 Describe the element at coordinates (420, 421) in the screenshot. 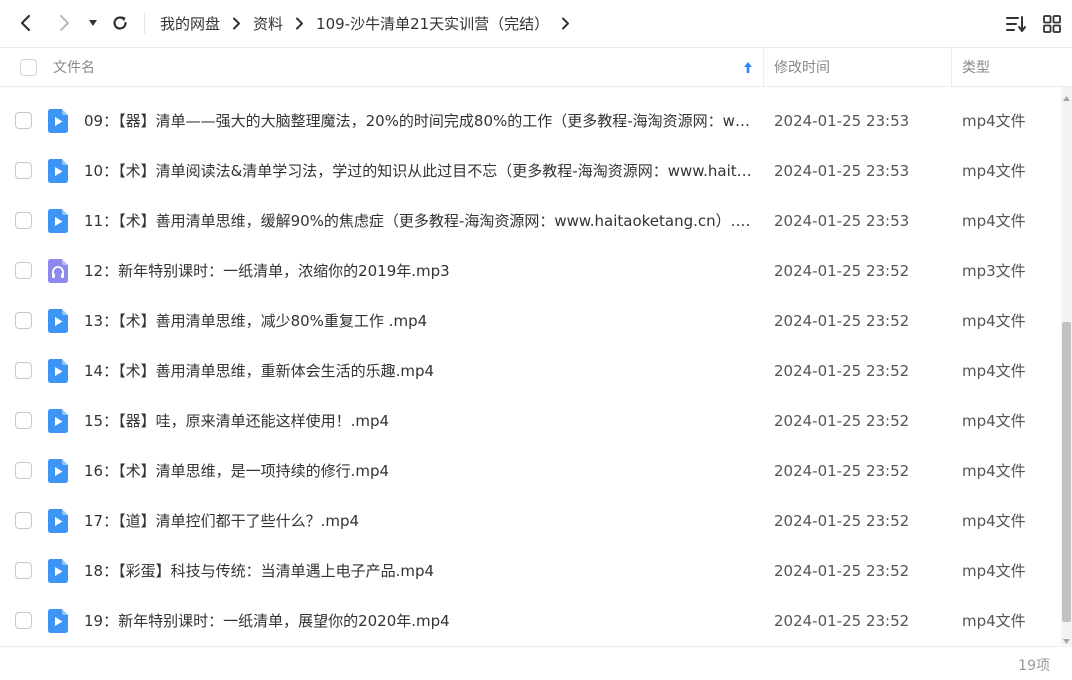

I see `file-name: 15：【器】哇，原来清单还能这样使用！.mp4` at that location.